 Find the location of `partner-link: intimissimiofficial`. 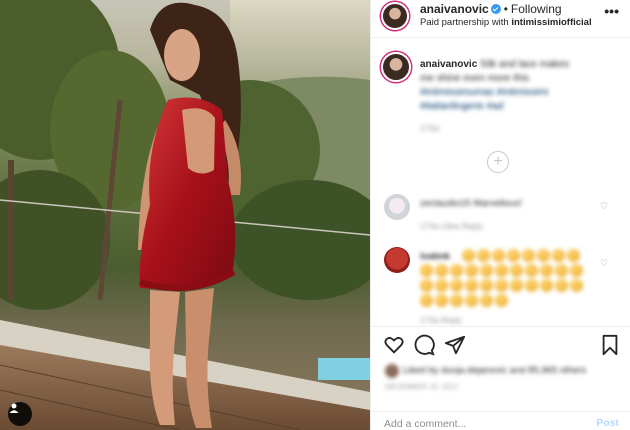

partner-link: intimissimiofficial is located at coordinates (551, 22).